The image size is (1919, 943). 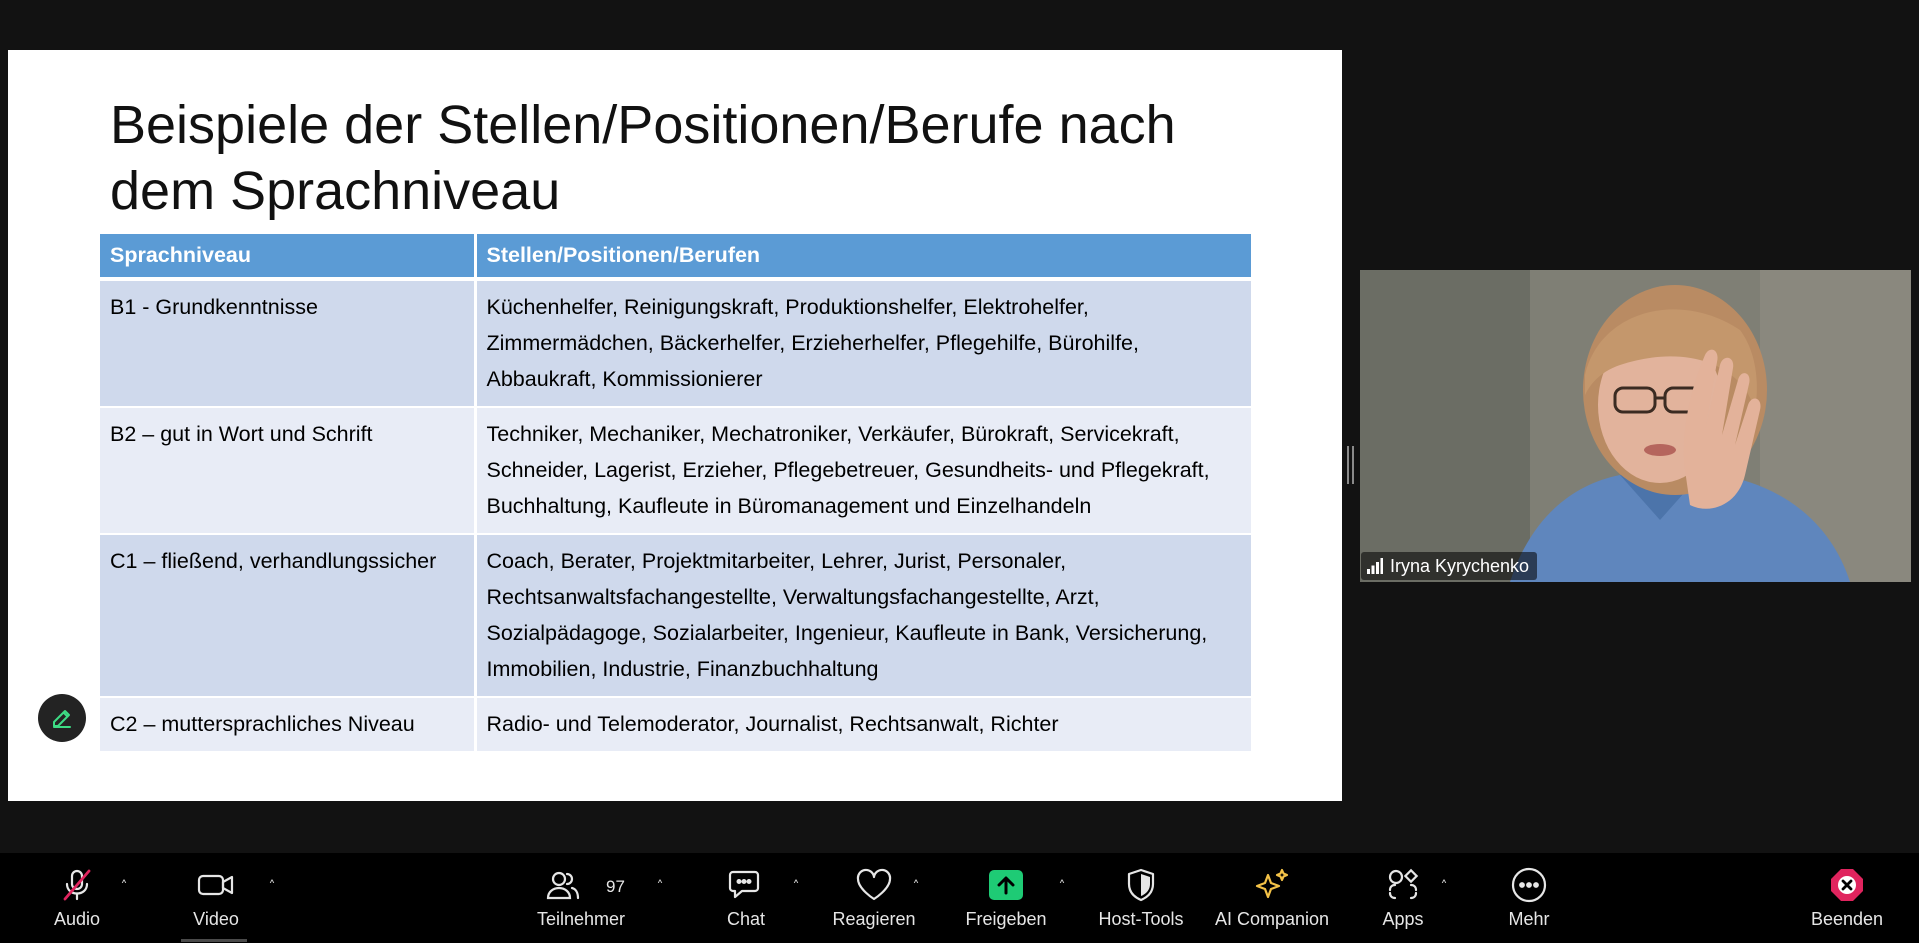 I want to click on sparkle-icon, so click(x=1272, y=883).